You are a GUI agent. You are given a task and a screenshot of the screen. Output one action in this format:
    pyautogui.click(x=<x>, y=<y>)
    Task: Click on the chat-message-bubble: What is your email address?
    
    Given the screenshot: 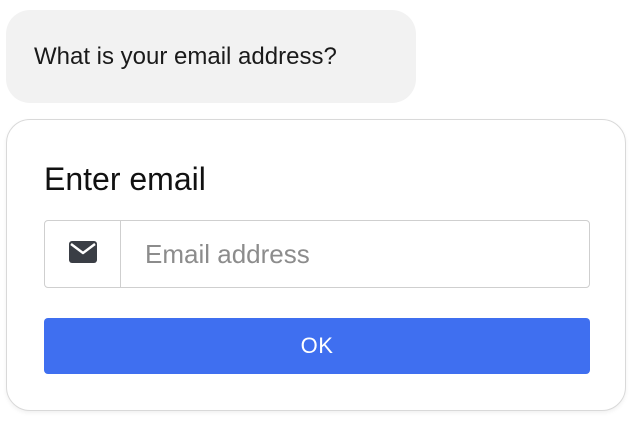 What is the action you would take?
    pyautogui.click(x=211, y=56)
    